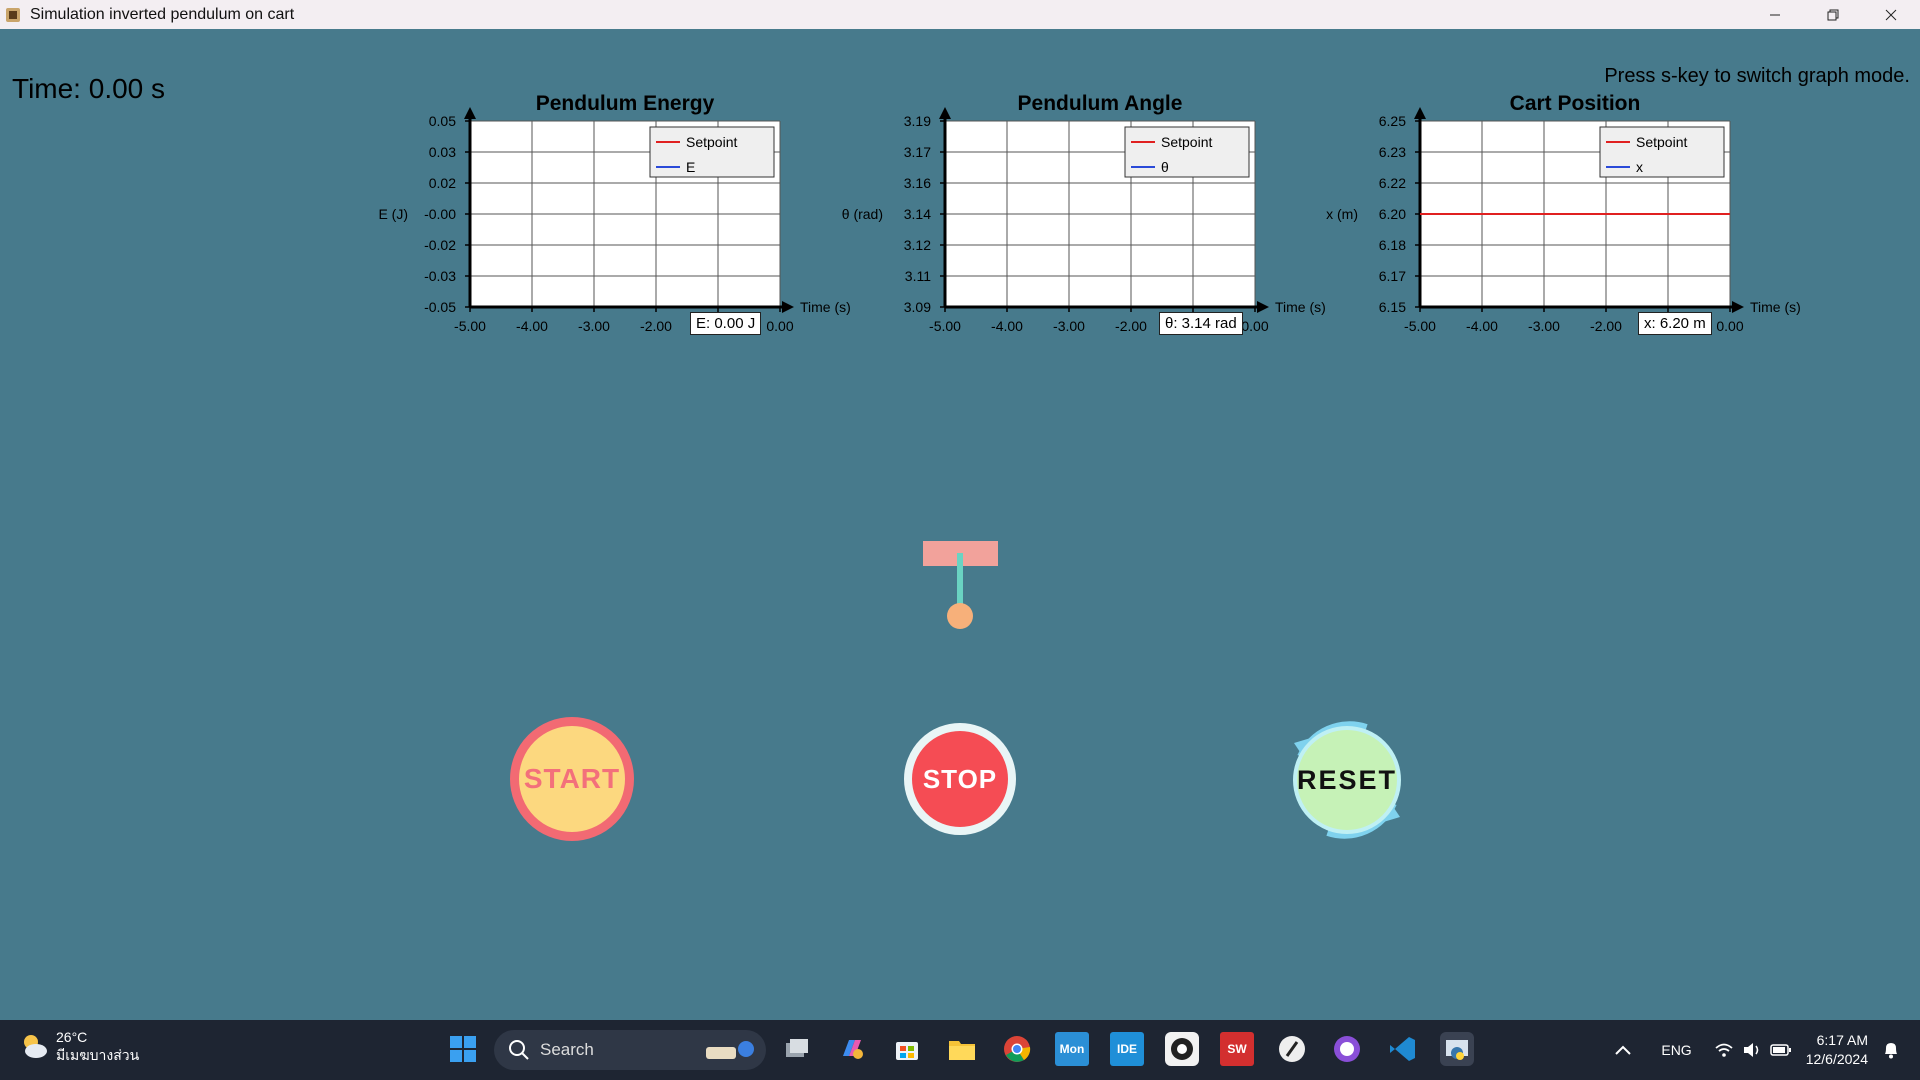 Image resolution: width=1920 pixels, height=1080 pixels. I want to click on graph-title: Pendulum Energy, so click(625, 103).